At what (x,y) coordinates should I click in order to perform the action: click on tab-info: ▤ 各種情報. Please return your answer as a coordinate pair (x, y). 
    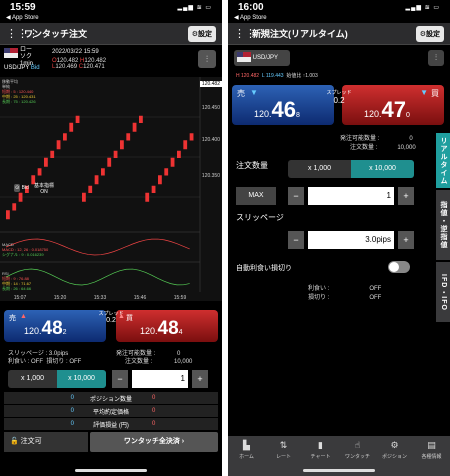
    Looking at the image, I should click on (431, 458).